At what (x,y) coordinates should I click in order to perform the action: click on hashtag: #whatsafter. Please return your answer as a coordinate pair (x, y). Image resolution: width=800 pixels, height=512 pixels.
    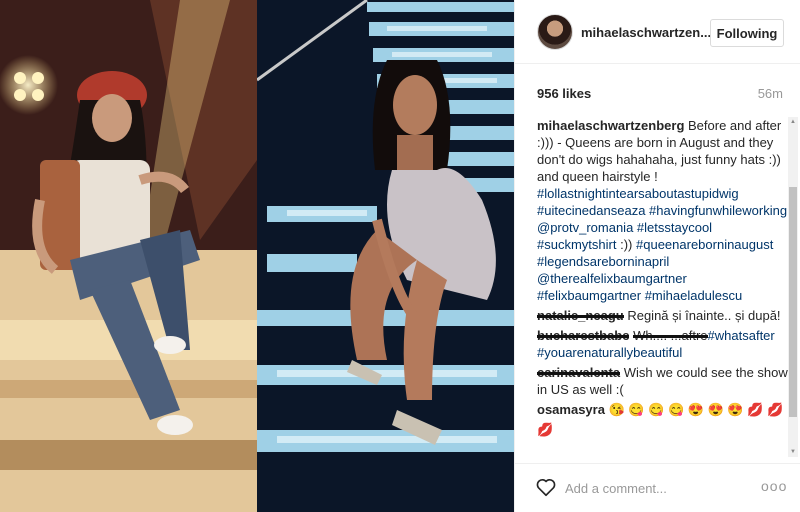
    Looking at the image, I should click on (741, 335).